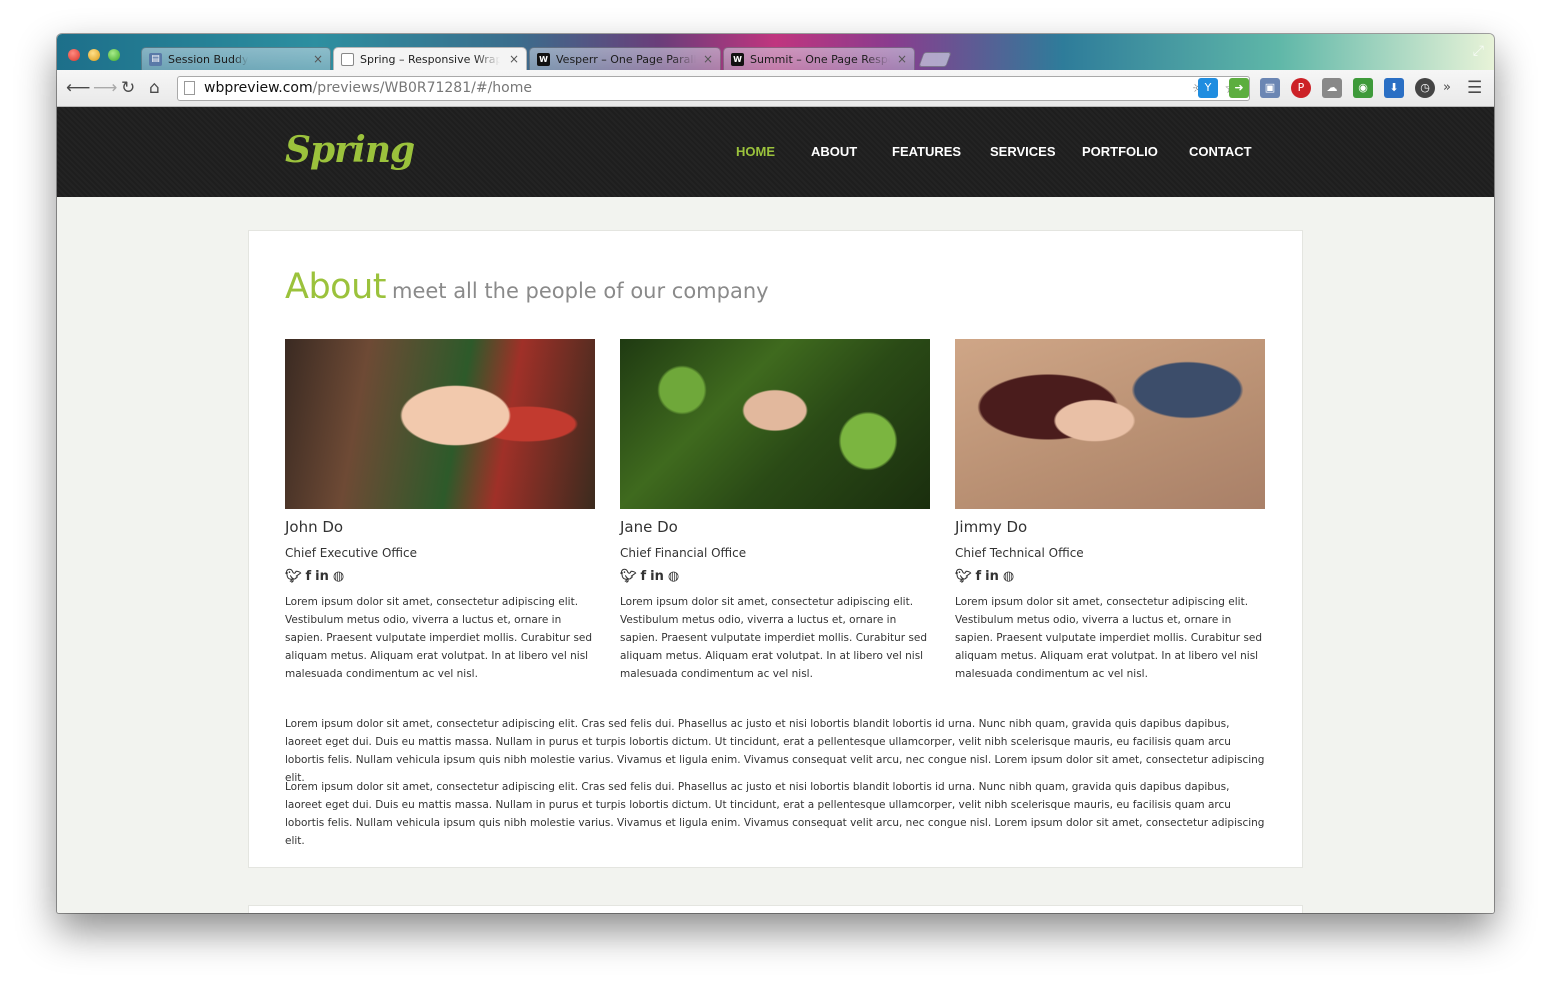  Describe the element at coordinates (755, 151) in the screenshot. I see `nav-home: HOME` at that location.